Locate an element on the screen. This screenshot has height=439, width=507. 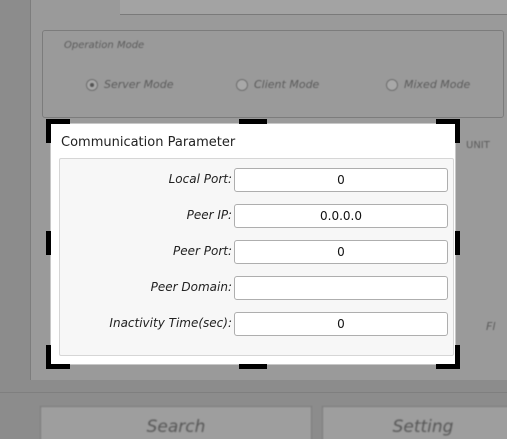
peer-domain-input is located at coordinates (341, 288).